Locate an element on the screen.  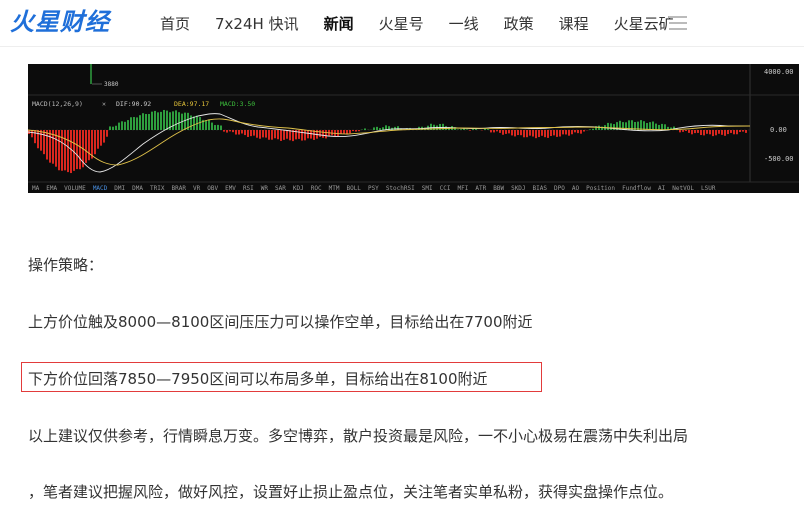
nav-item-flash: 7x24H 快讯 is located at coordinates (257, 23).